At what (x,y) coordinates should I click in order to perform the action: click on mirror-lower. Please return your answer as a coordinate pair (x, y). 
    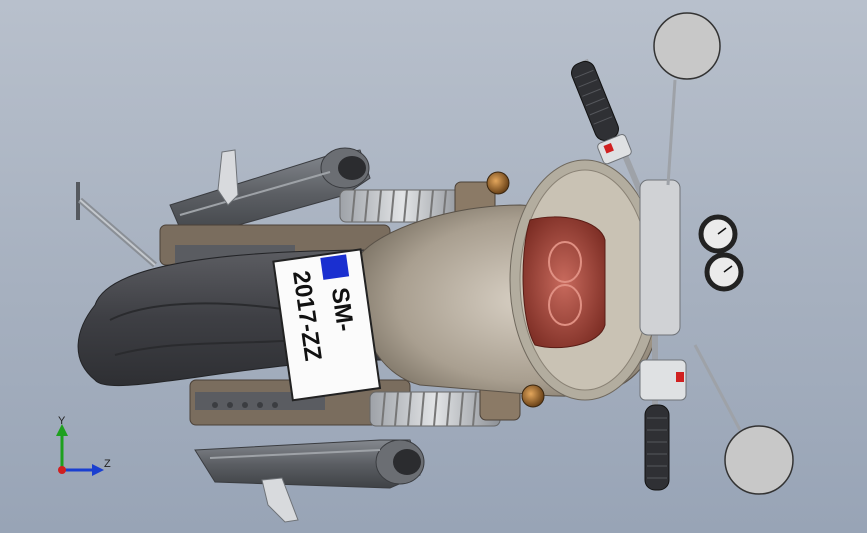
    Looking at the image, I should click on (743, 419).